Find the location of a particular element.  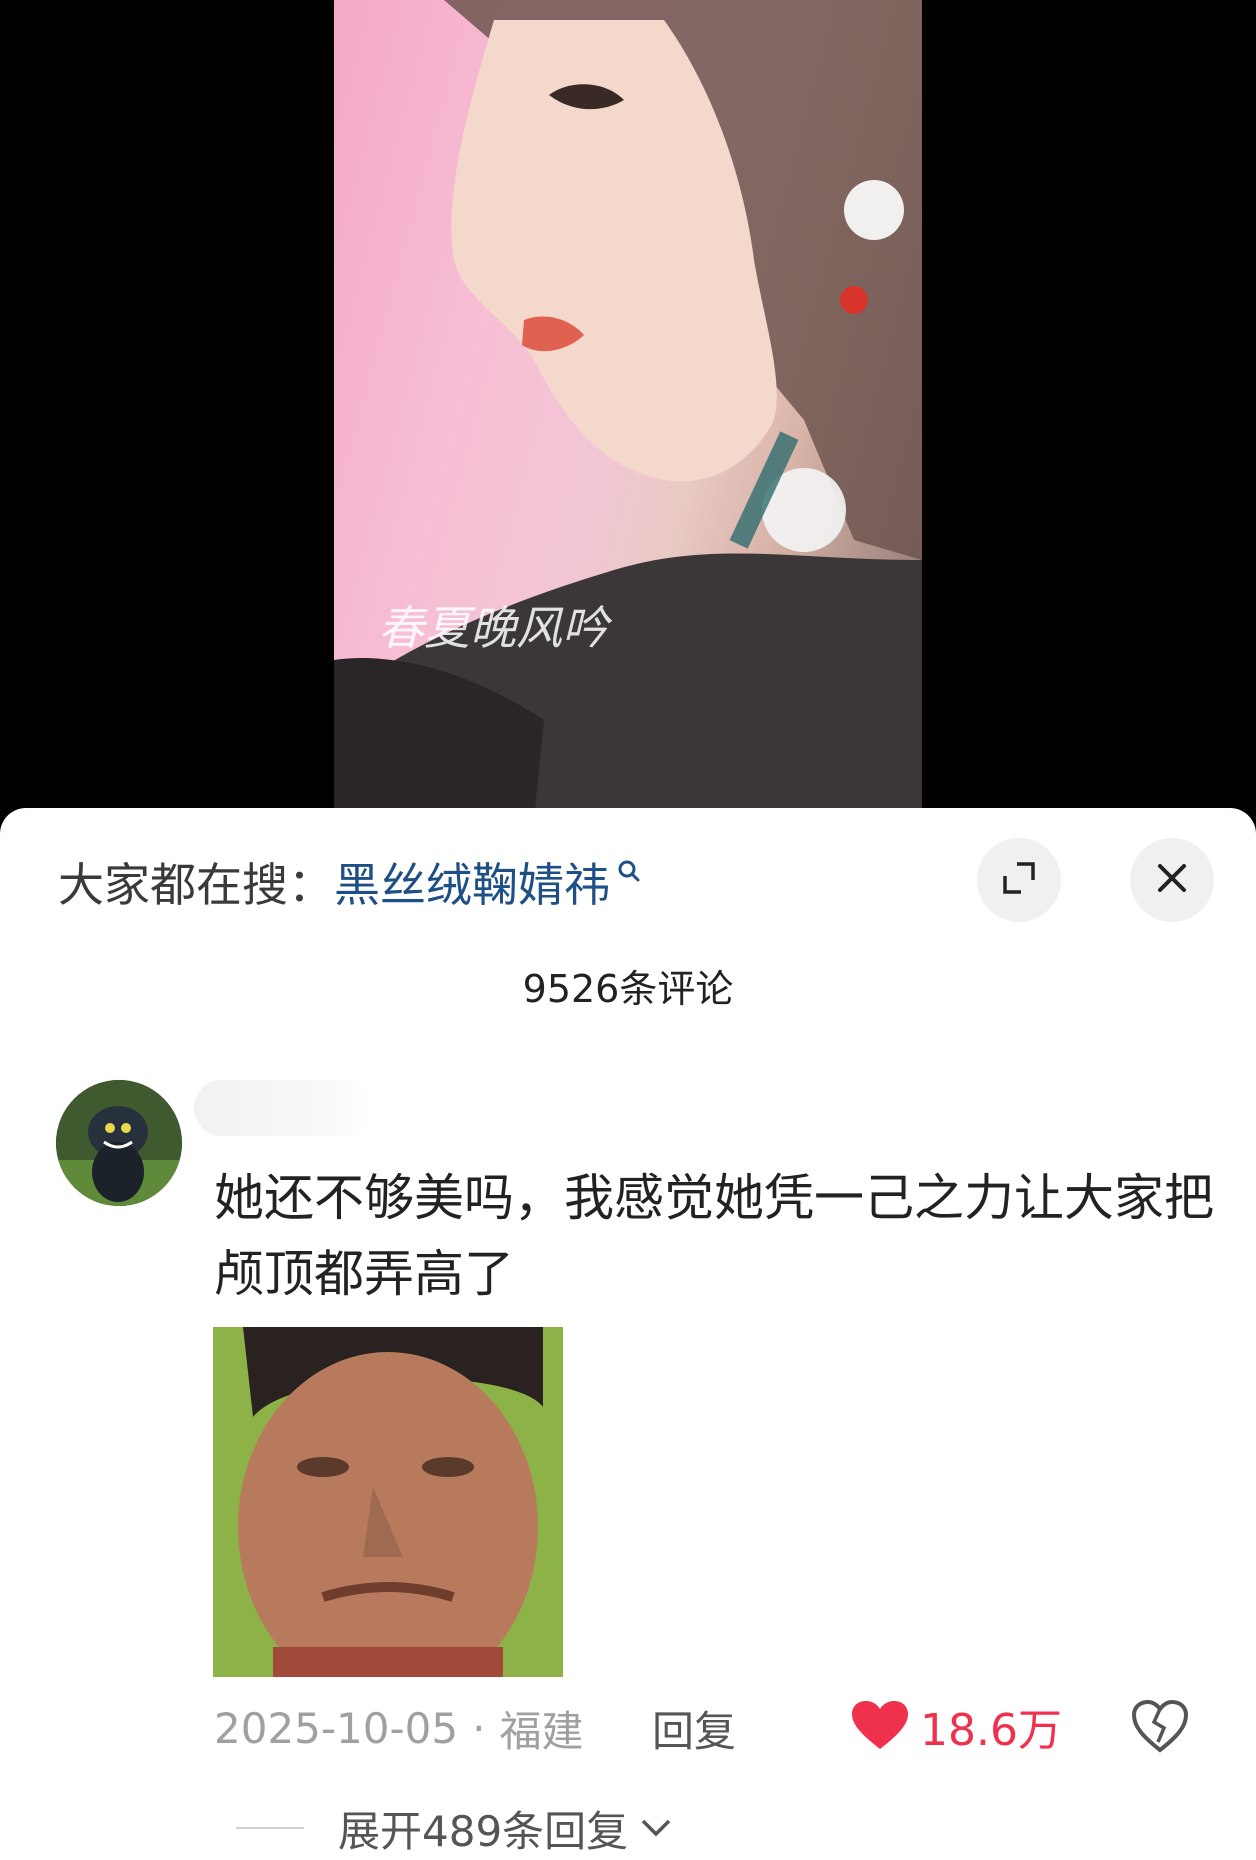

comment-image is located at coordinates (388, 1502).